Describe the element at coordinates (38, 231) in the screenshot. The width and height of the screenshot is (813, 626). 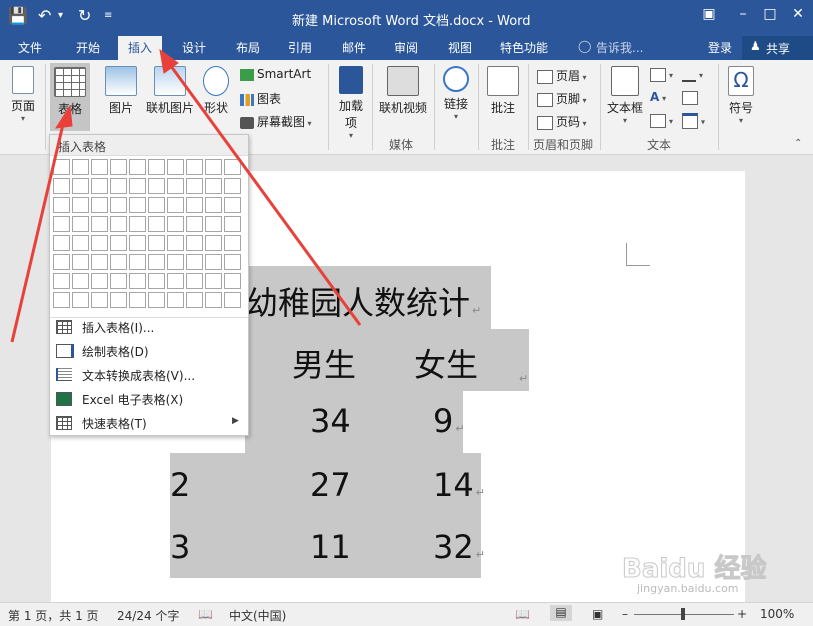
I see `arrow-to-table` at that location.